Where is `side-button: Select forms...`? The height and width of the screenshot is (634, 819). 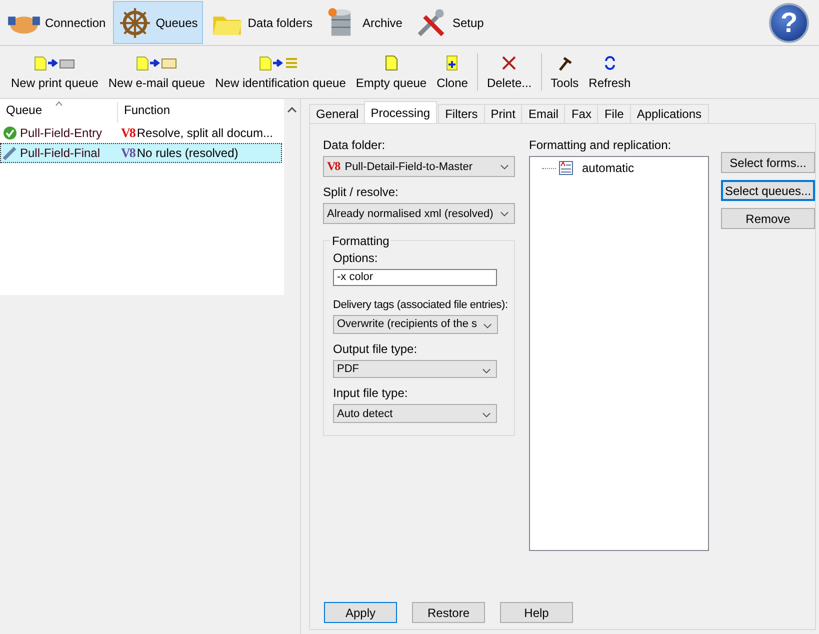
side-button: Select forms... is located at coordinates (768, 162).